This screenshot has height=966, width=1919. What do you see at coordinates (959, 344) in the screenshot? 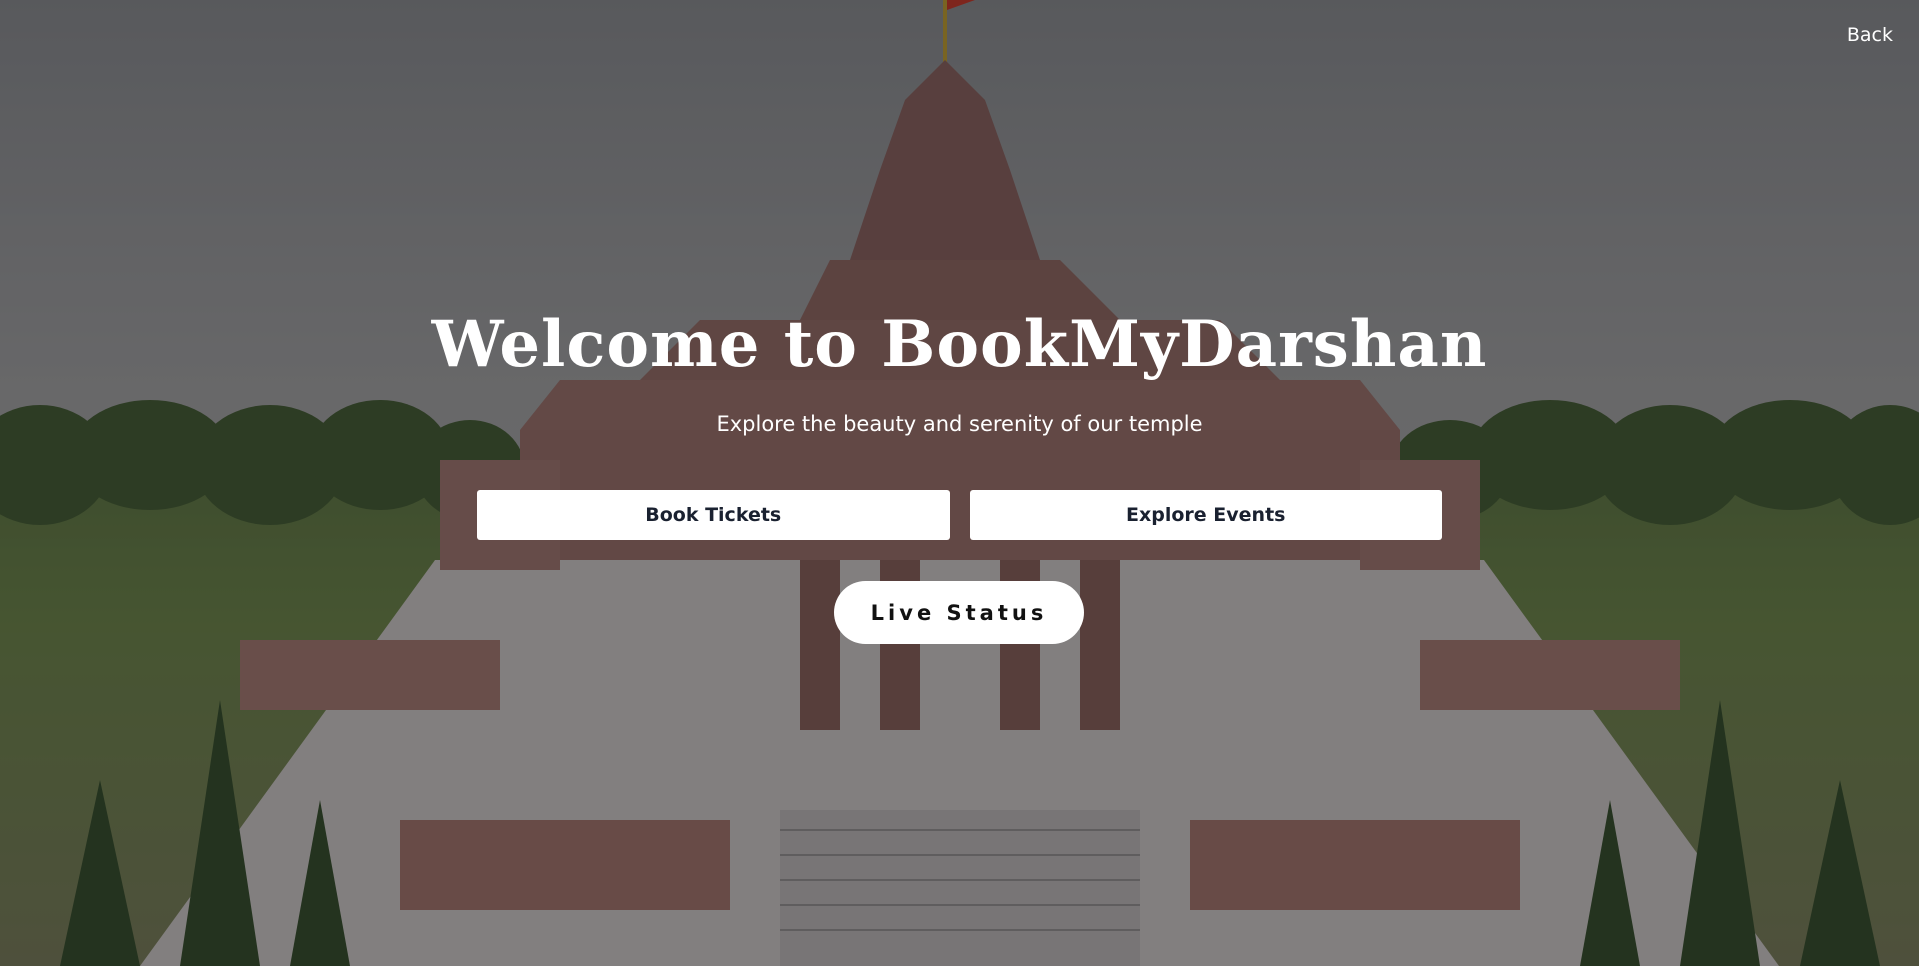
I see `page-title: Welcome to BookMyDarshan` at bounding box center [959, 344].